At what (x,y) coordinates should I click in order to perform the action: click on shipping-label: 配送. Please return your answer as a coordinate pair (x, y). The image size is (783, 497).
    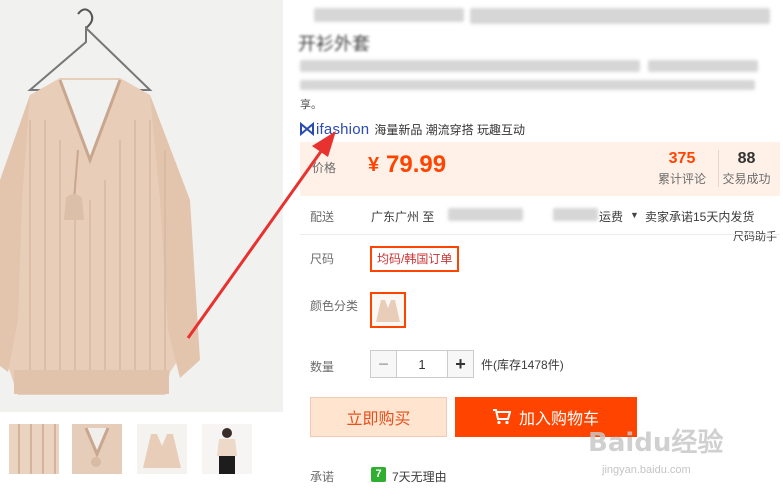
    Looking at the image, I should click on (322, 217).